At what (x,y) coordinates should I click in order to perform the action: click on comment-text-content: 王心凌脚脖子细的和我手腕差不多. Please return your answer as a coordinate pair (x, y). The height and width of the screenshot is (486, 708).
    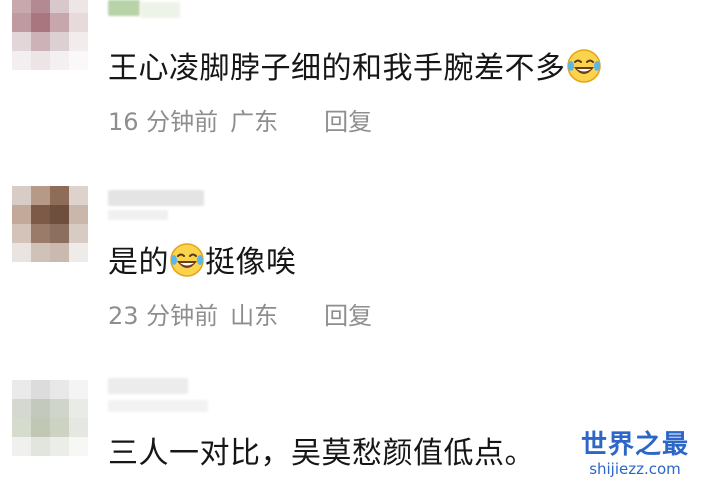
    Looking at the image, I should click on (337, 68).